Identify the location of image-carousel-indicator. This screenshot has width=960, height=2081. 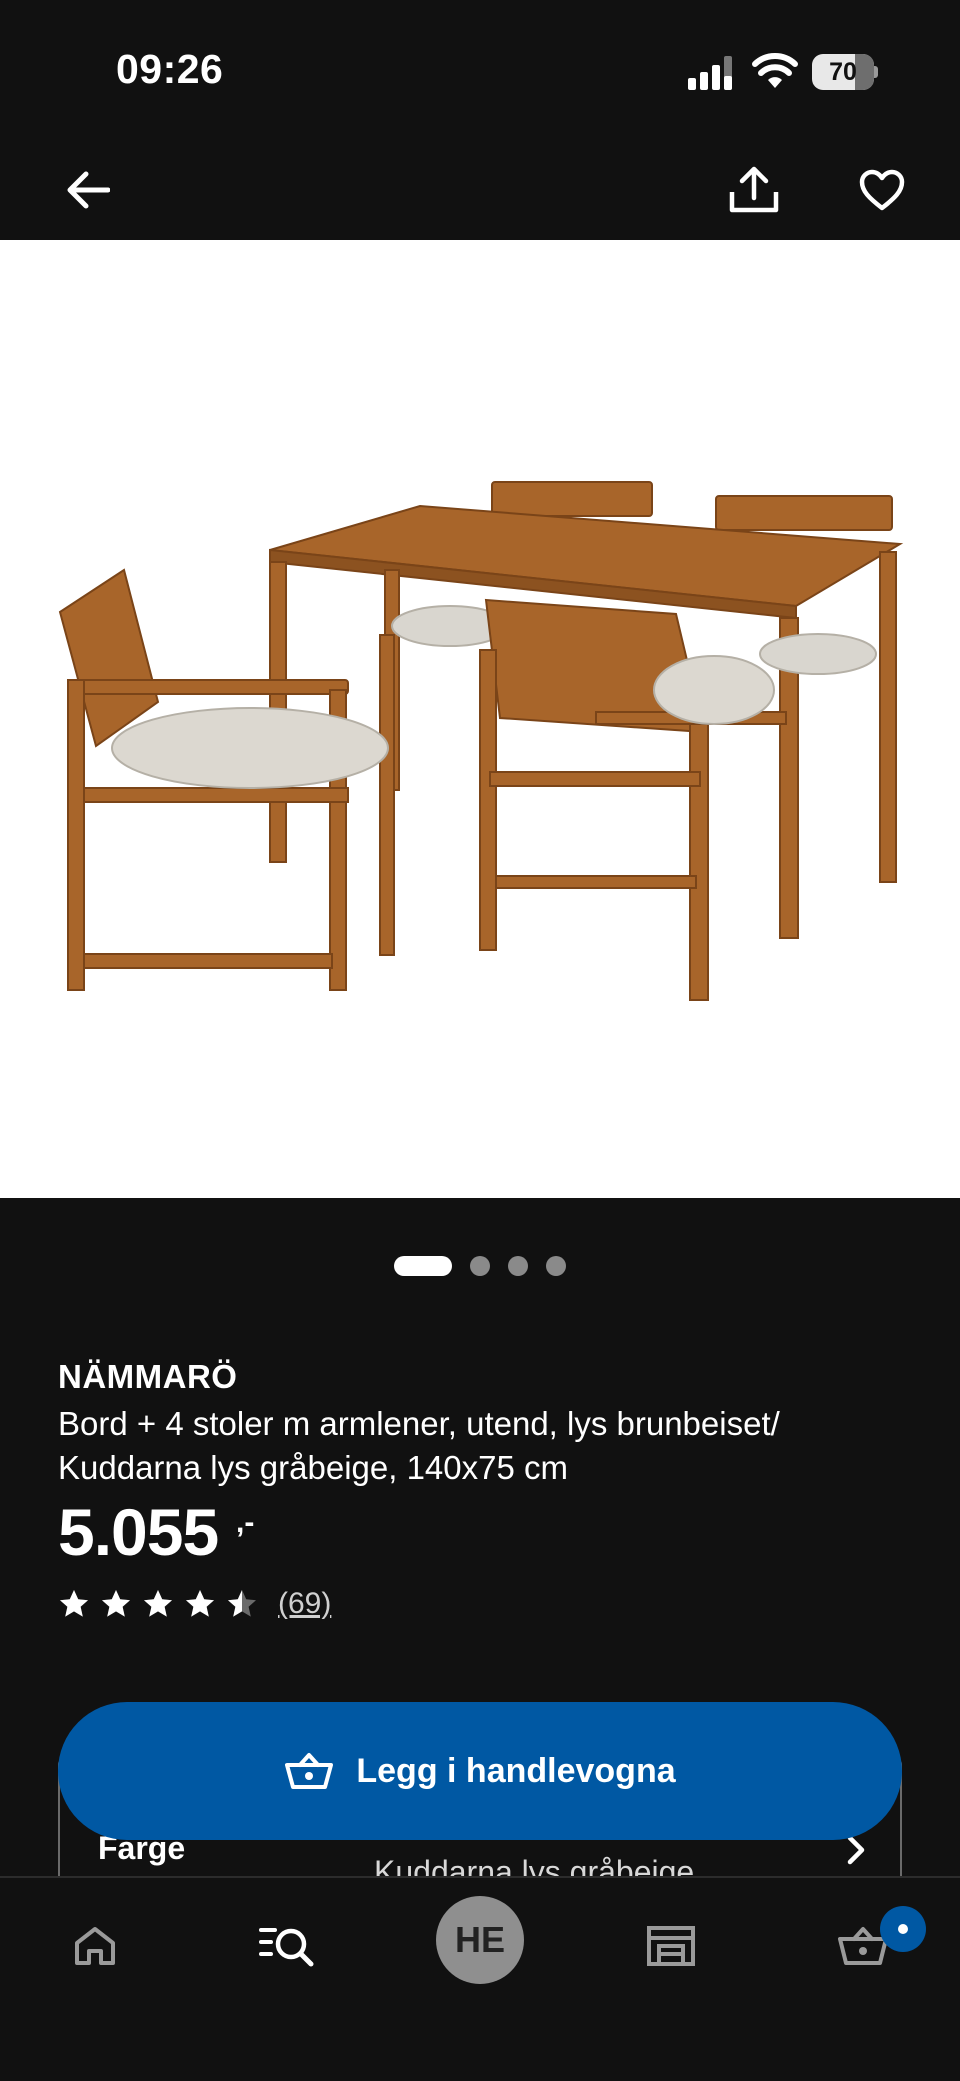
(480, 1266).